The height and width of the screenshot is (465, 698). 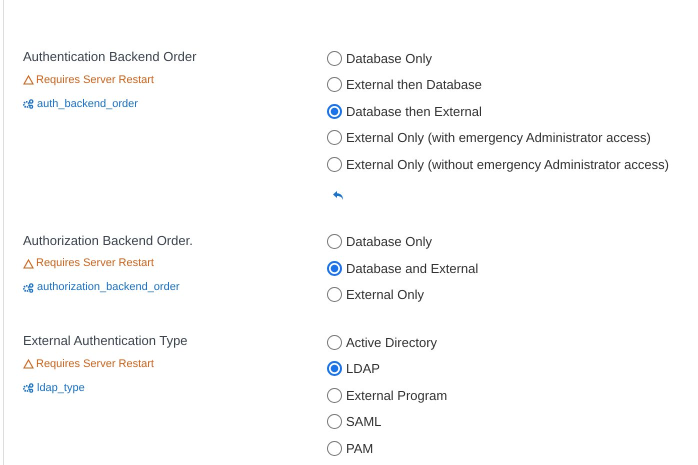 I want to click on setting-key-link: auth_backend_order, so click(x=80, y=104).